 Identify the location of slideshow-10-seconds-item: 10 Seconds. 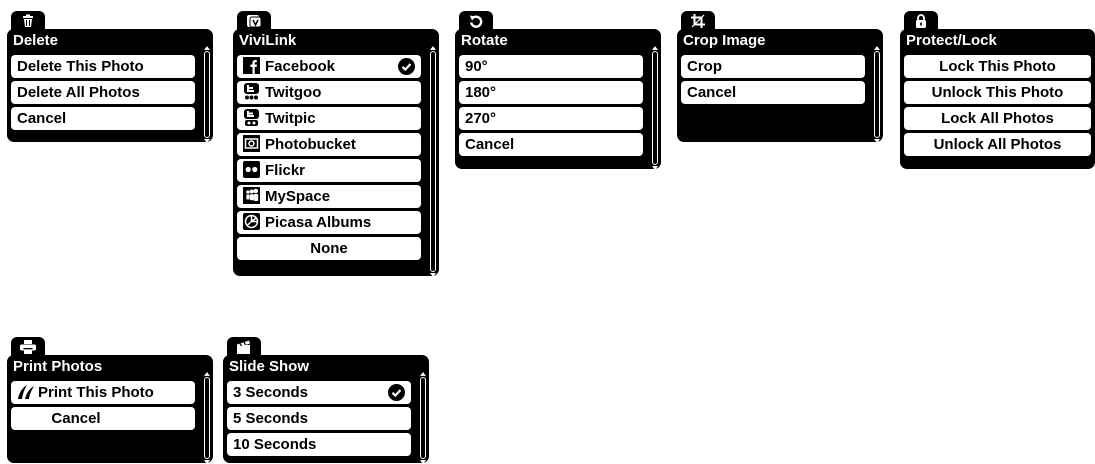
(319, 444).